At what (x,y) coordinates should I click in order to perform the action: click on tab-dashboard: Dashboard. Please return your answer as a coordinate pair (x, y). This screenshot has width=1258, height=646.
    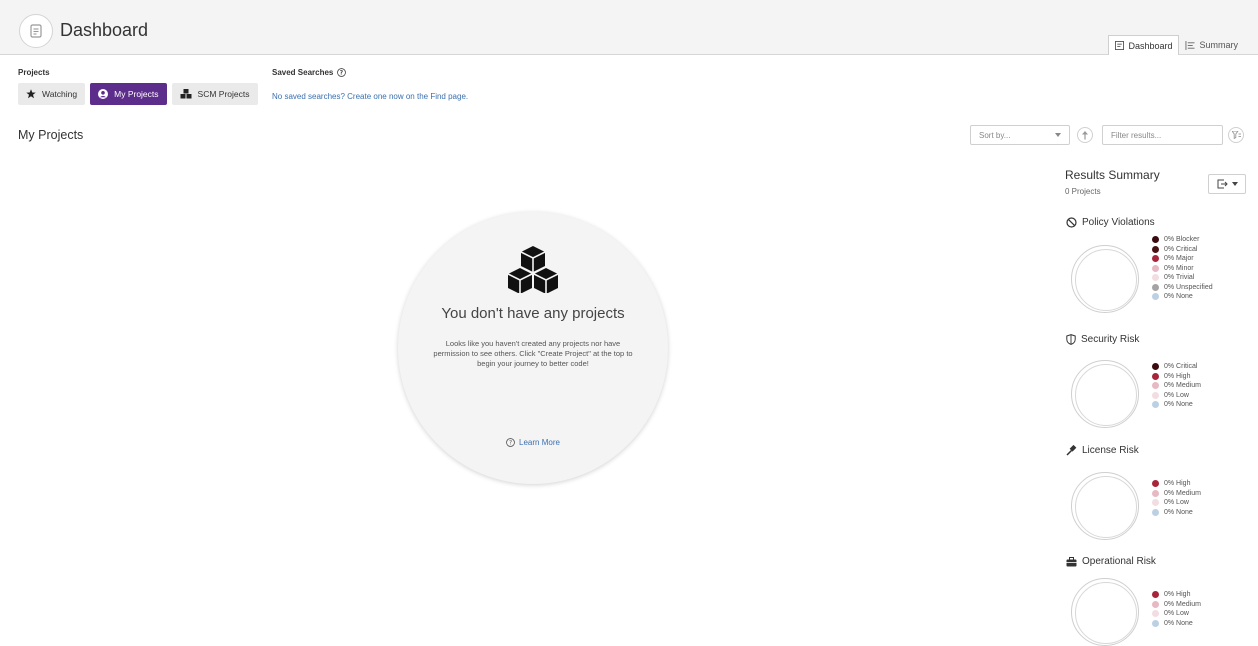
    Looking at the image, I should click on (1144, 45).